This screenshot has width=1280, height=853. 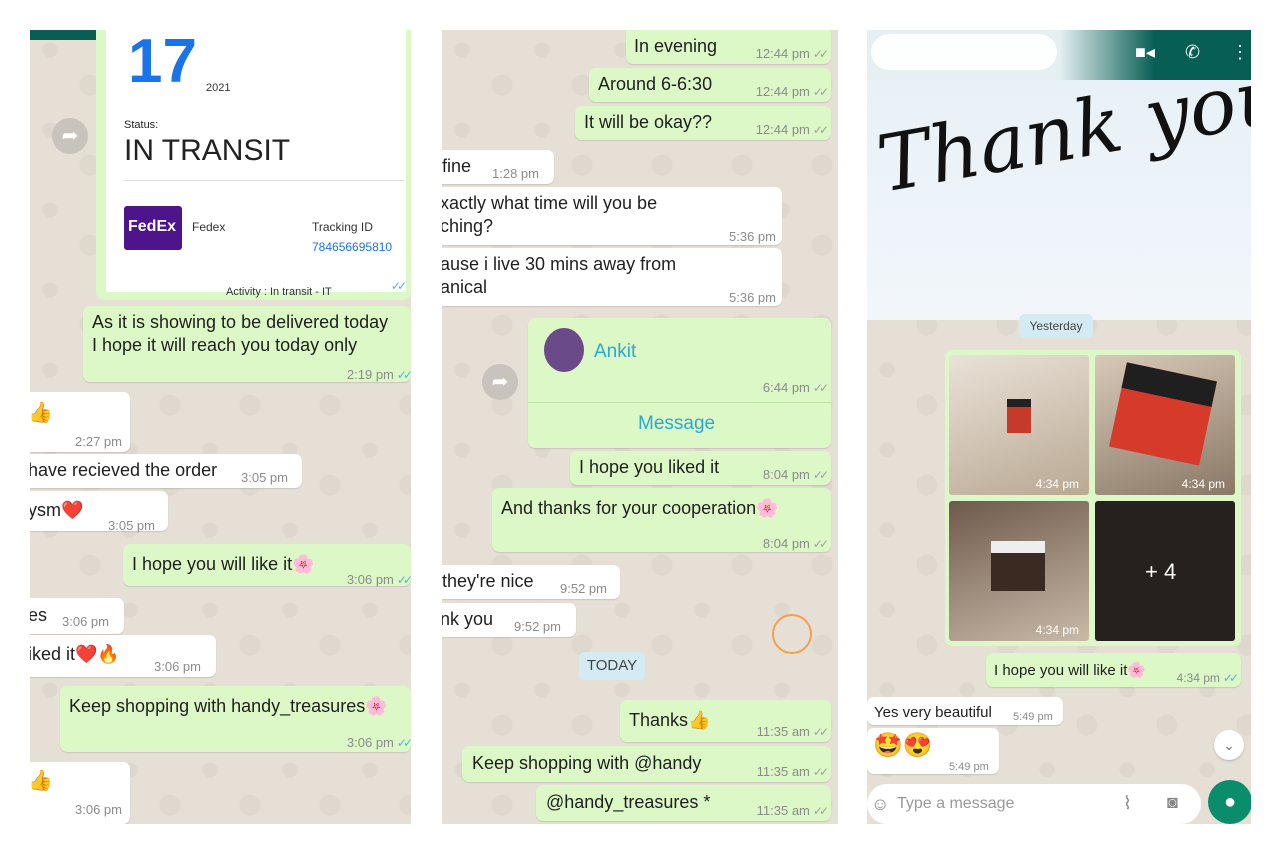 What do you see at coordinates (880, 804) in the screenshot?
I see `emoji-icon: ☺` at bounding box center [880, 804].